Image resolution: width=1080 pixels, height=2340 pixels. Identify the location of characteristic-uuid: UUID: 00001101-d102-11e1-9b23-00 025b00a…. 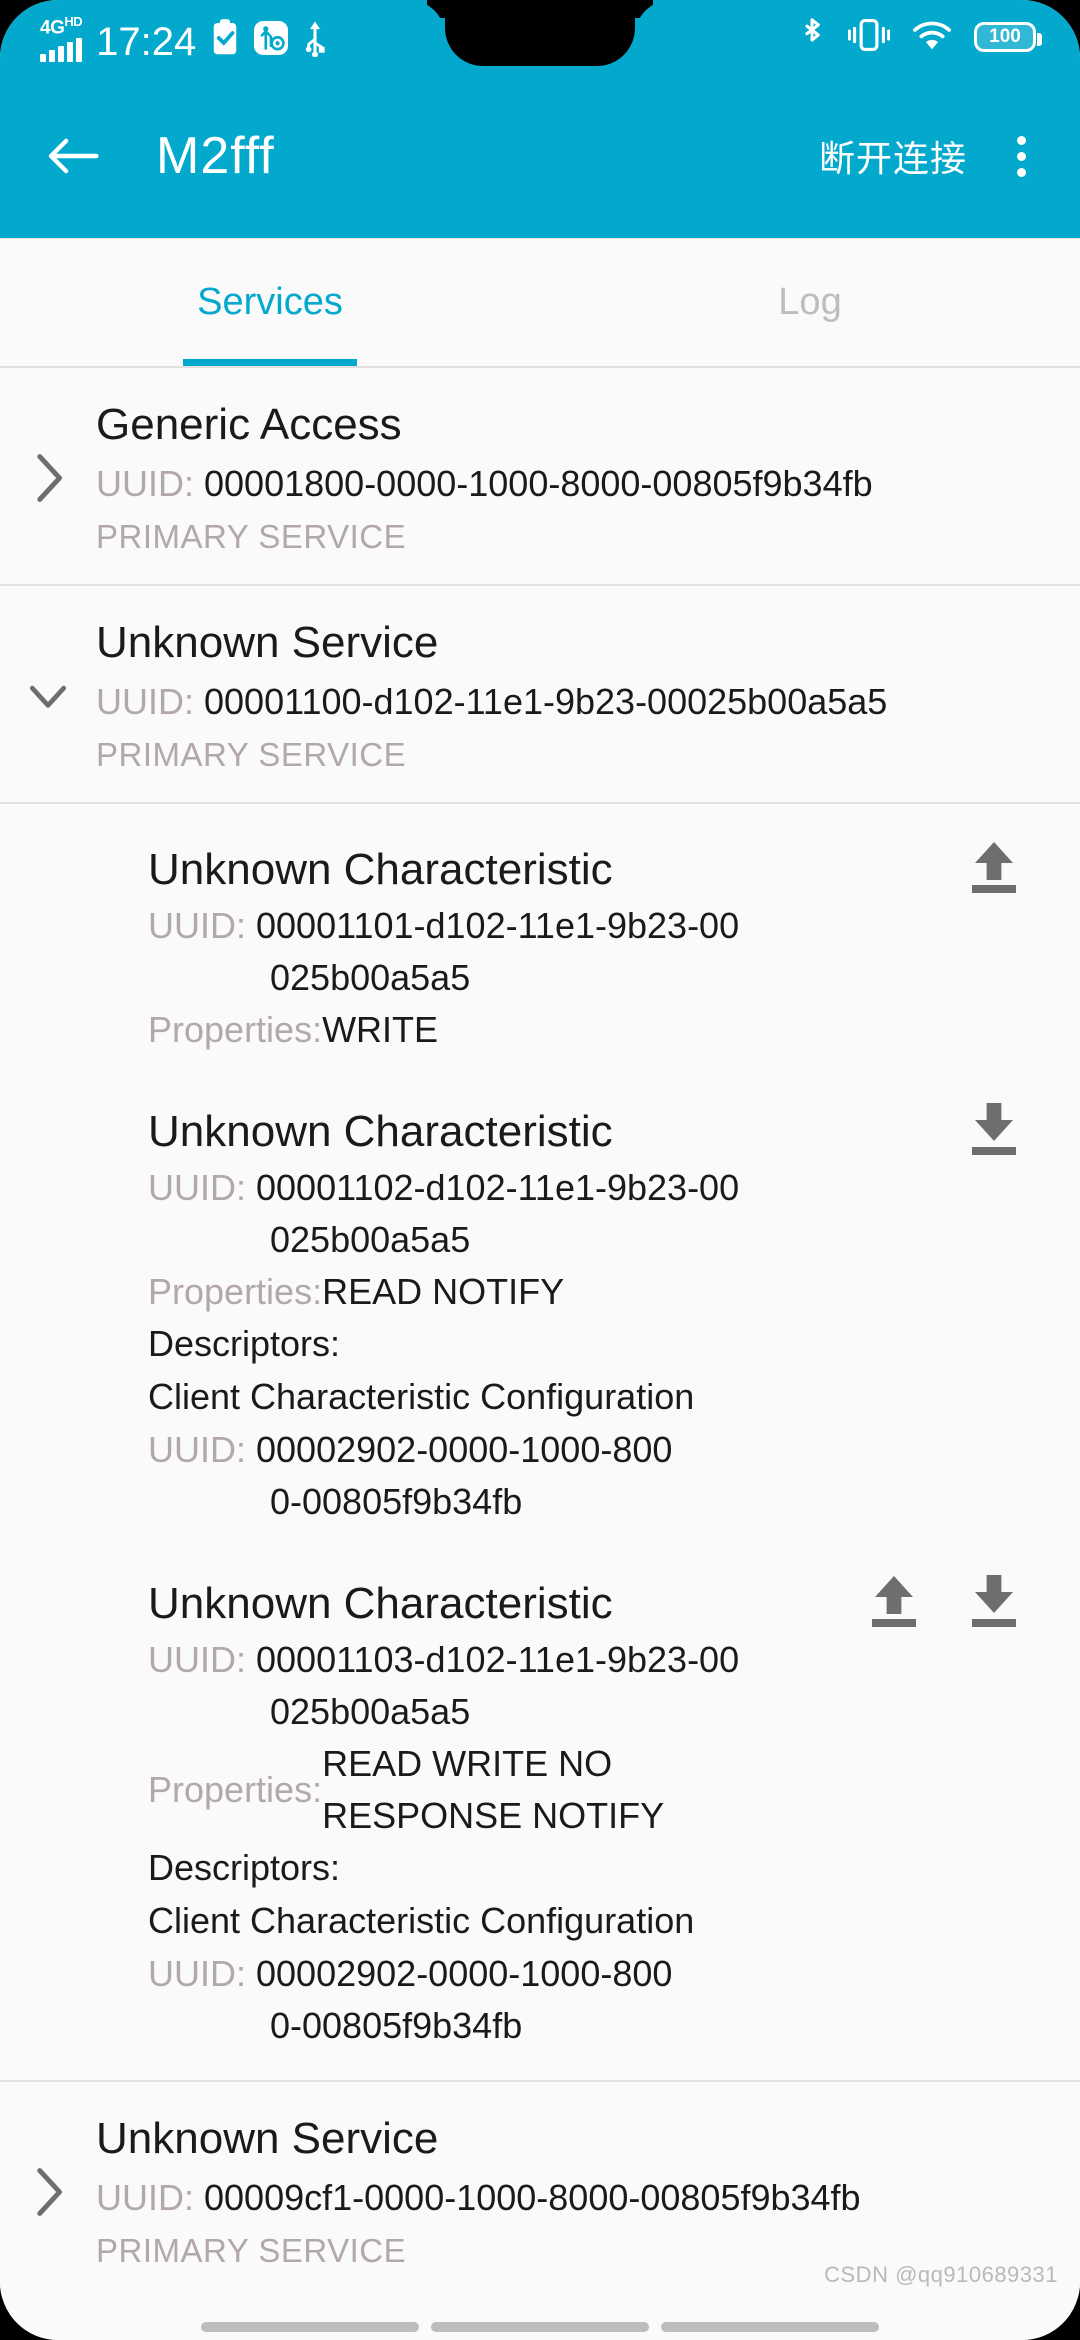
(614, 952).